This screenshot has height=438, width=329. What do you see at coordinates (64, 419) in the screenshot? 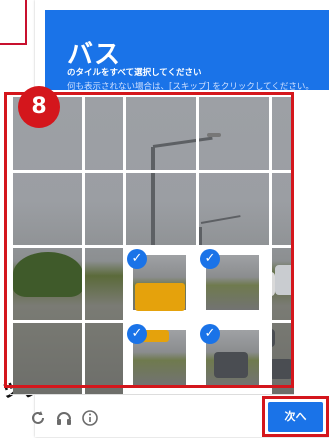
I see `audio-icon` at bounding box center [64, 419].